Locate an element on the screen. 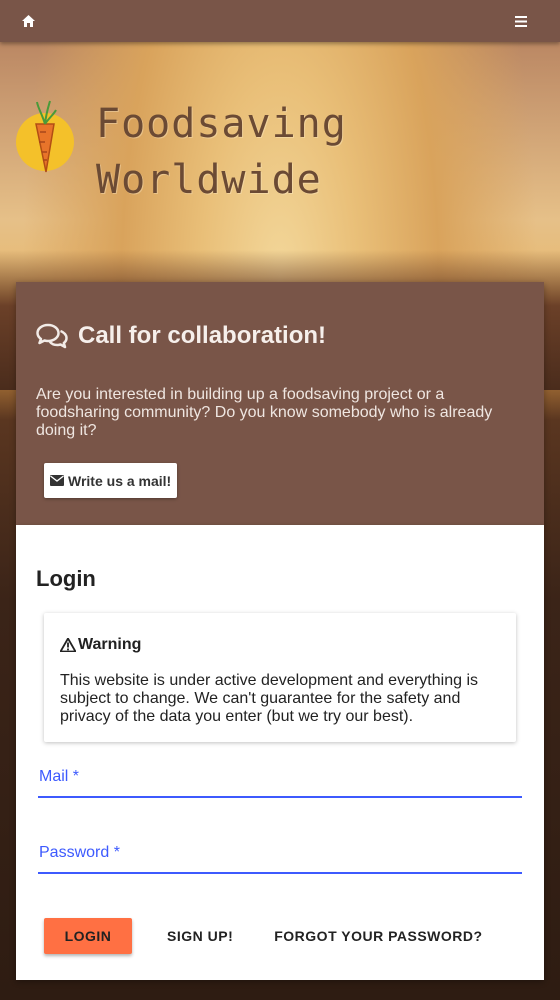  menu-button is located at coordinates (521, 21).